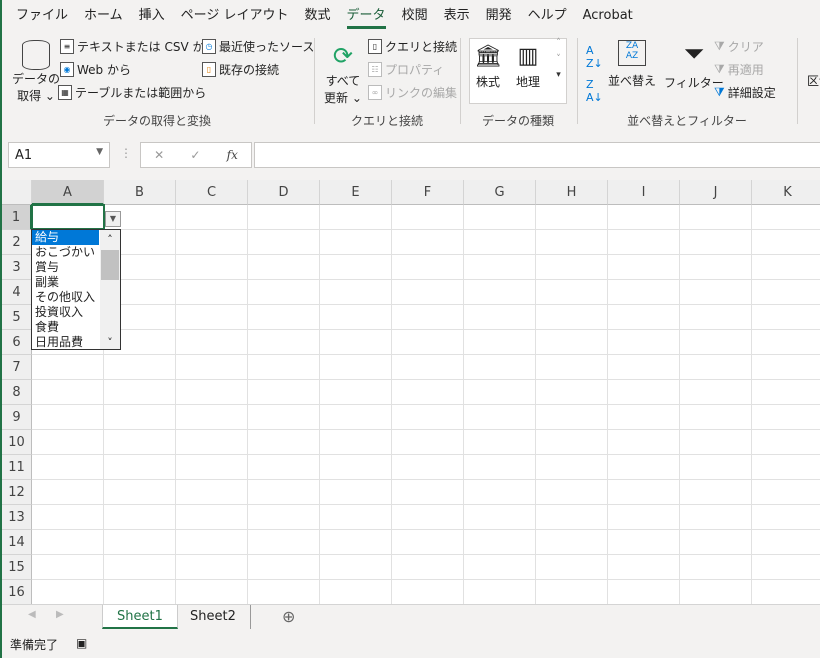 The height and width of the screenshot is (658, 820). Describe the element at coordinates (17, 592) in the screenshot. I see `row-header-16: 16` at that location.